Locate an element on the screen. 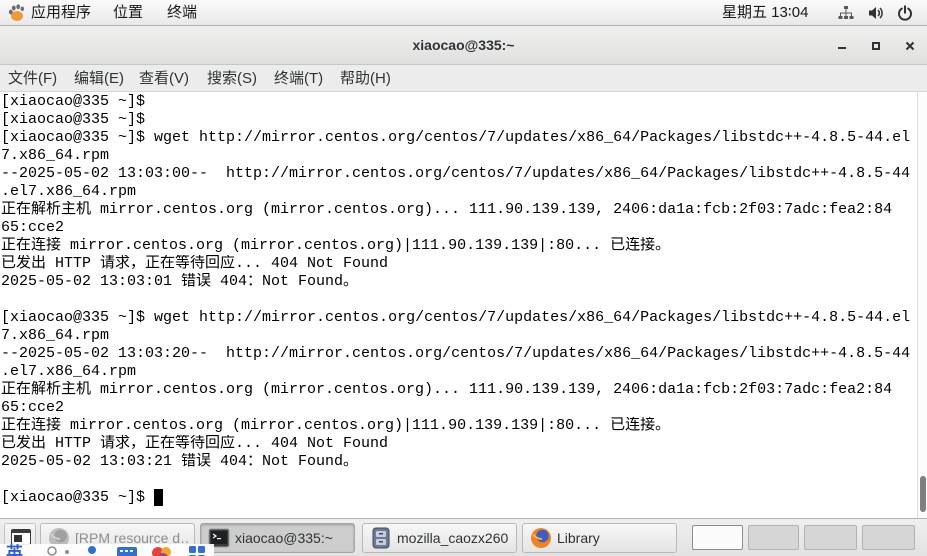  scrollbar-thumb is located at coordinates (923, 494).